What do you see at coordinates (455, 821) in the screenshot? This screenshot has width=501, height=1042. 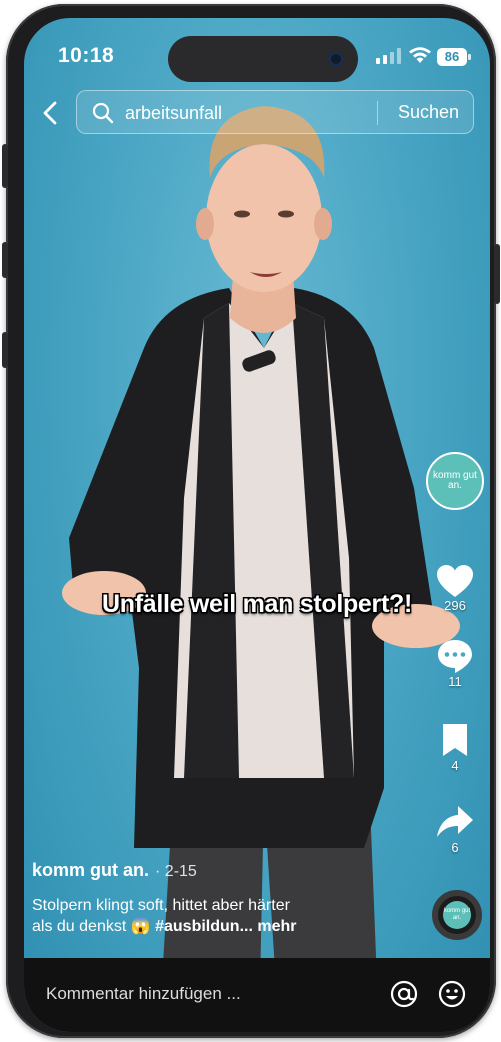 I see `share-icon` at bounding box center [455, 821].